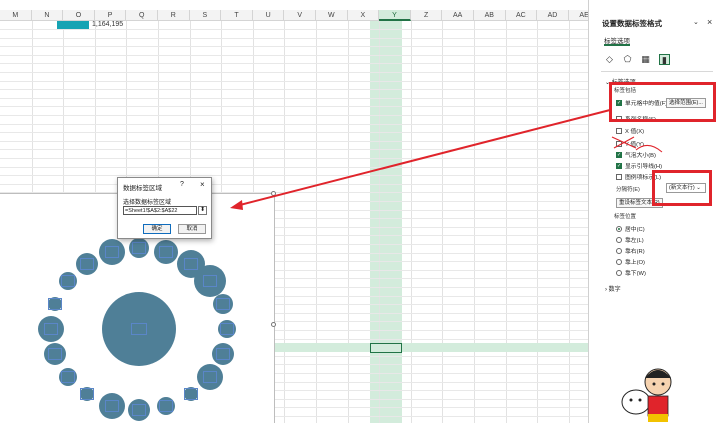 This screenshot has width=720, height=423. Describe the element at coordinates (182, 184) in the screenshot. I see `help-icon: ?` at that location.